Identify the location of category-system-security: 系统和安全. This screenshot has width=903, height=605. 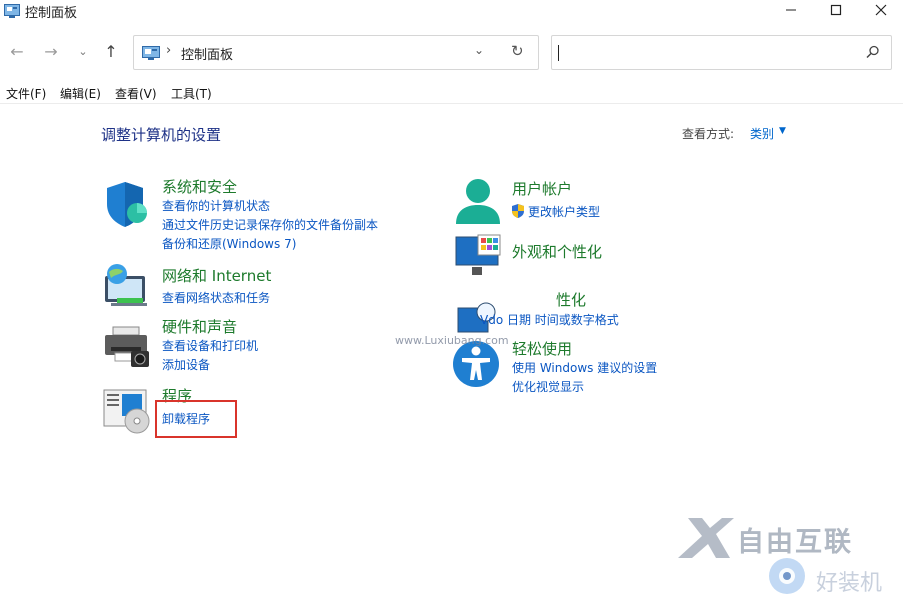
(199, 186).